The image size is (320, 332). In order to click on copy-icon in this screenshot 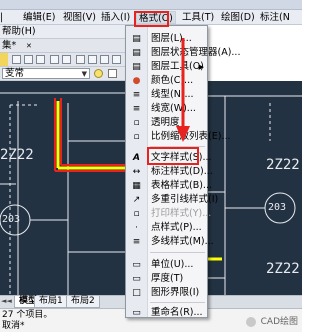, I will do `click(92, 59)`.